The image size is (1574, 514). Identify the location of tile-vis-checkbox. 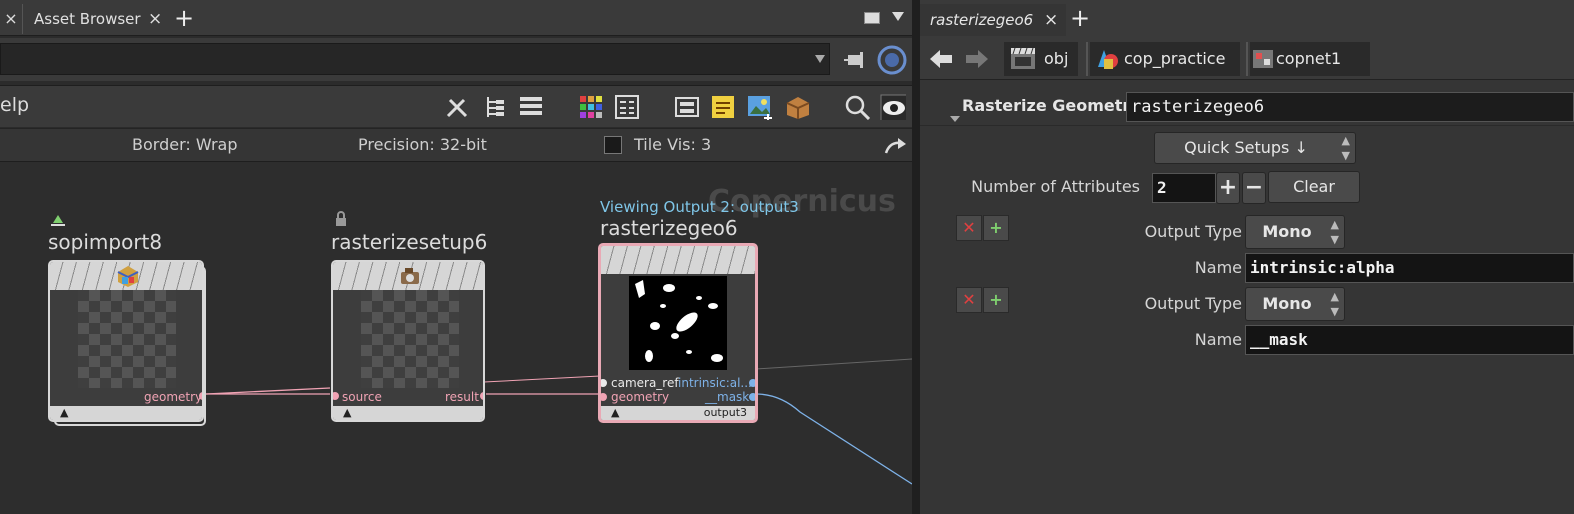
(613, 145).